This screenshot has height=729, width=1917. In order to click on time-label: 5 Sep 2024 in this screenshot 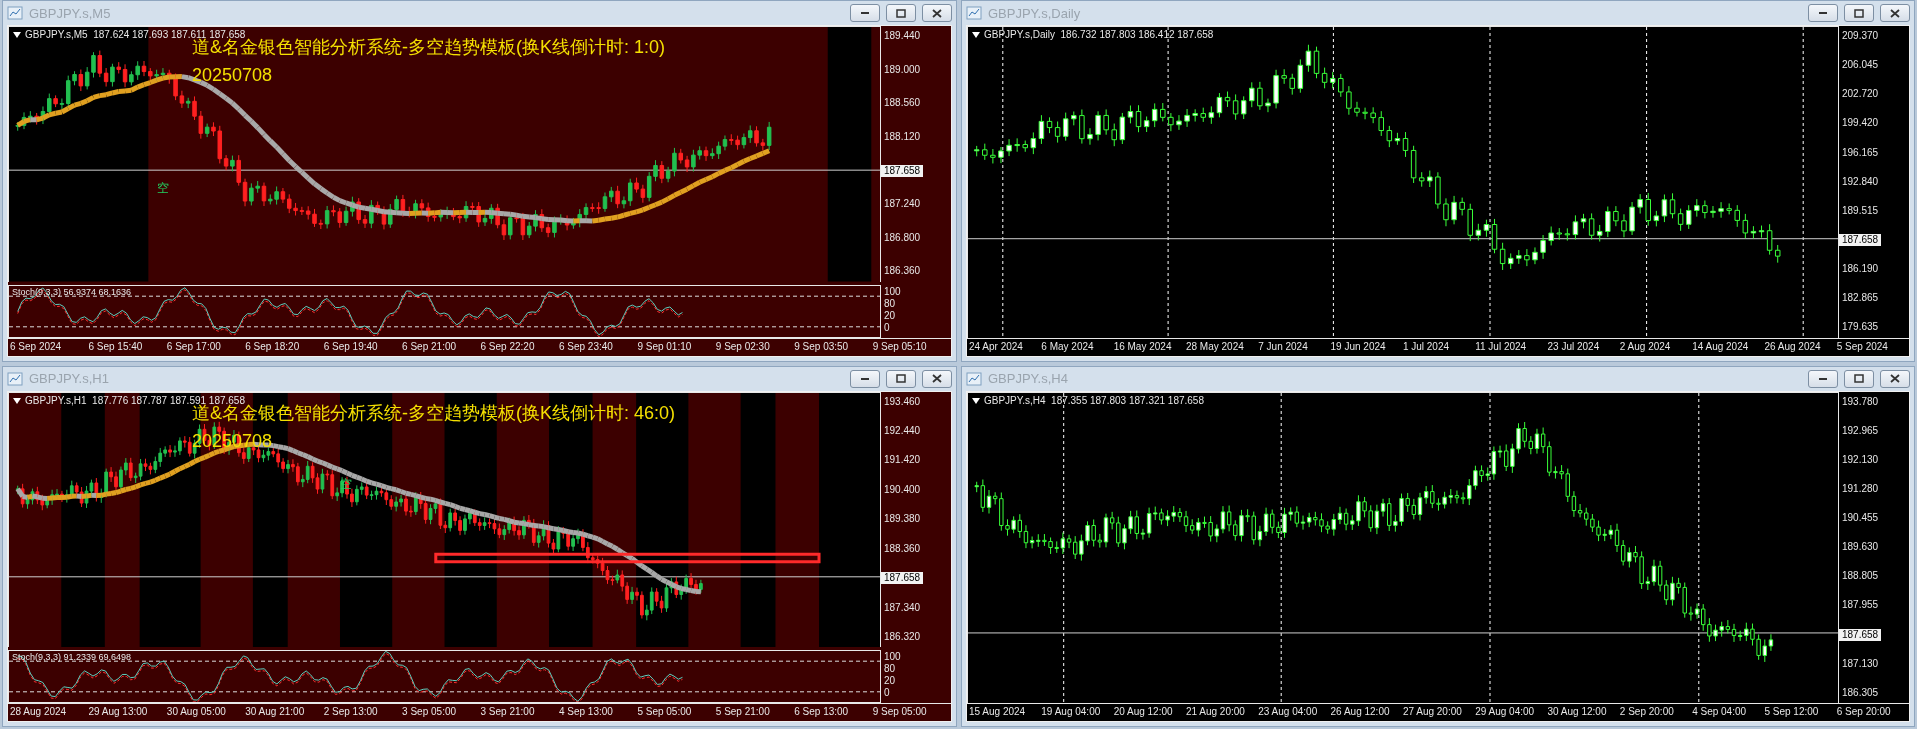, I will do `click(1862, 346)`.